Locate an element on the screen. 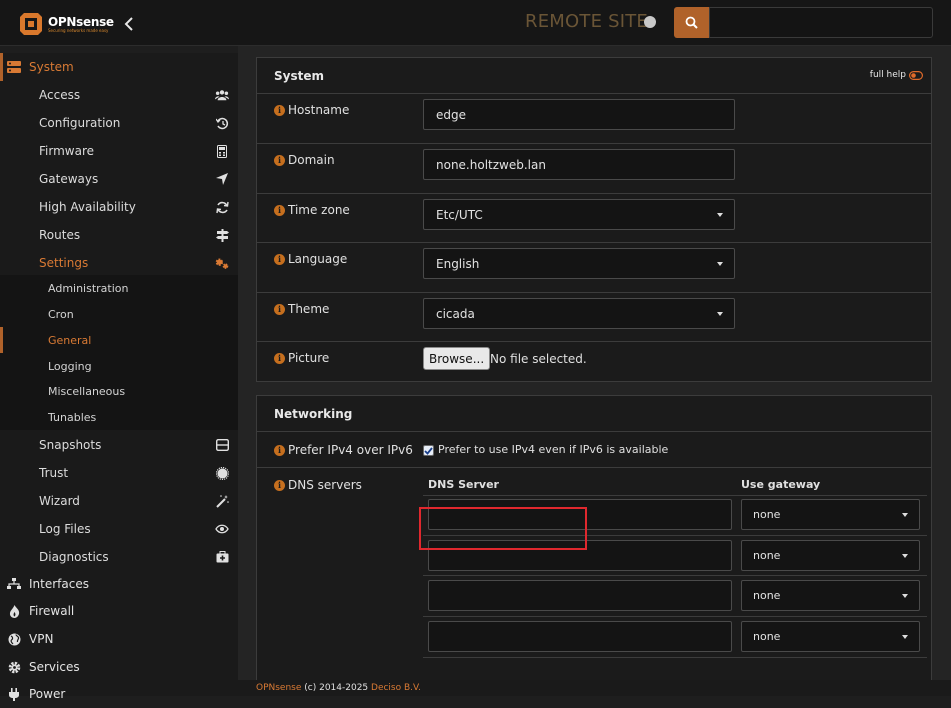 This screenshot has width=951, height=708. nav-administration-label: Administration is located at coordinates (88, 288).